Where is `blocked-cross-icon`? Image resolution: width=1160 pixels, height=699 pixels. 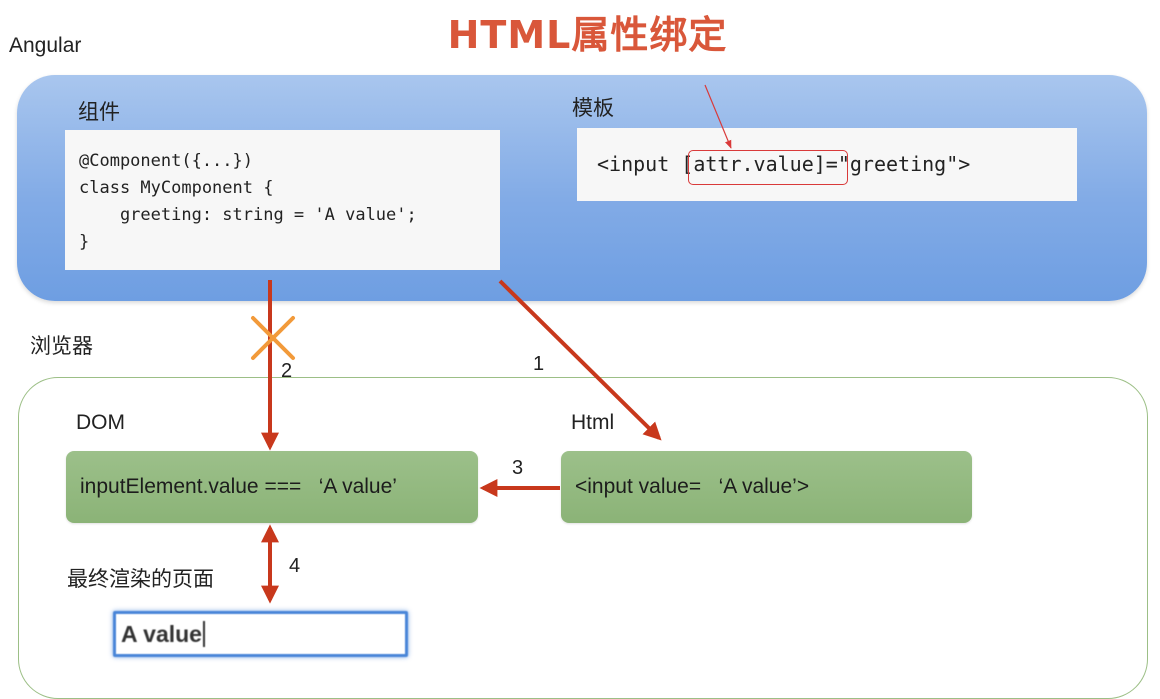
blocked-cross-icon is located at coordinates (273, 338).